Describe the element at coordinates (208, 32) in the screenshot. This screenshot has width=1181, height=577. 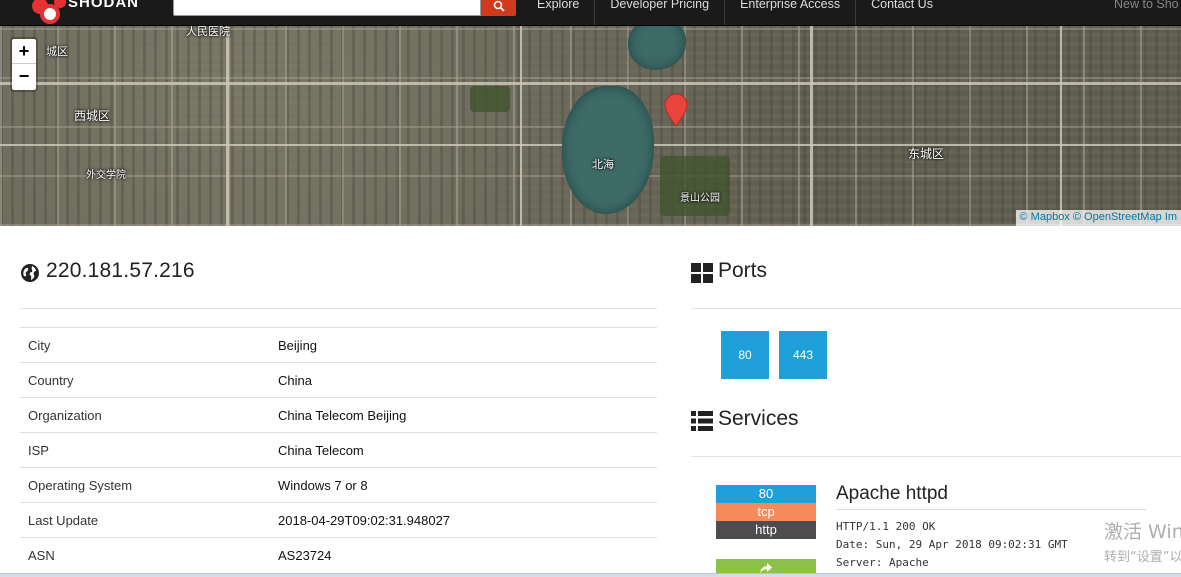
I see `map-label: 人民医院` at that location.